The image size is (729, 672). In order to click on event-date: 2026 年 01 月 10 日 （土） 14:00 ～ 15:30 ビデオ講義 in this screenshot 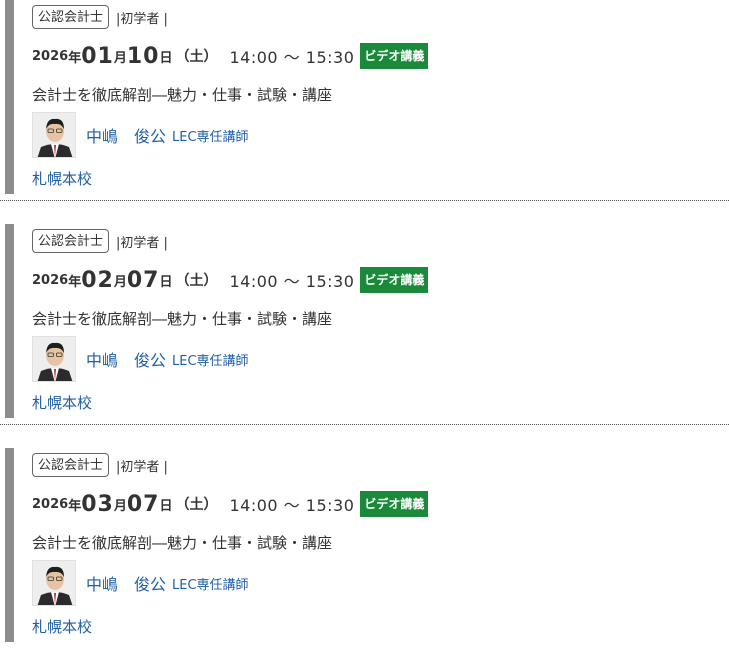, I will do `click(230, 56)`.